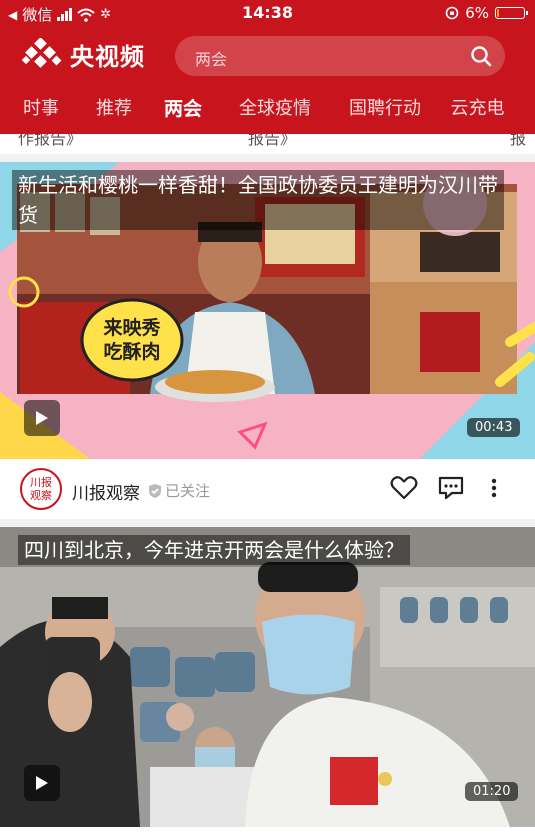  I want to click on more-icon, so click(494, 488).